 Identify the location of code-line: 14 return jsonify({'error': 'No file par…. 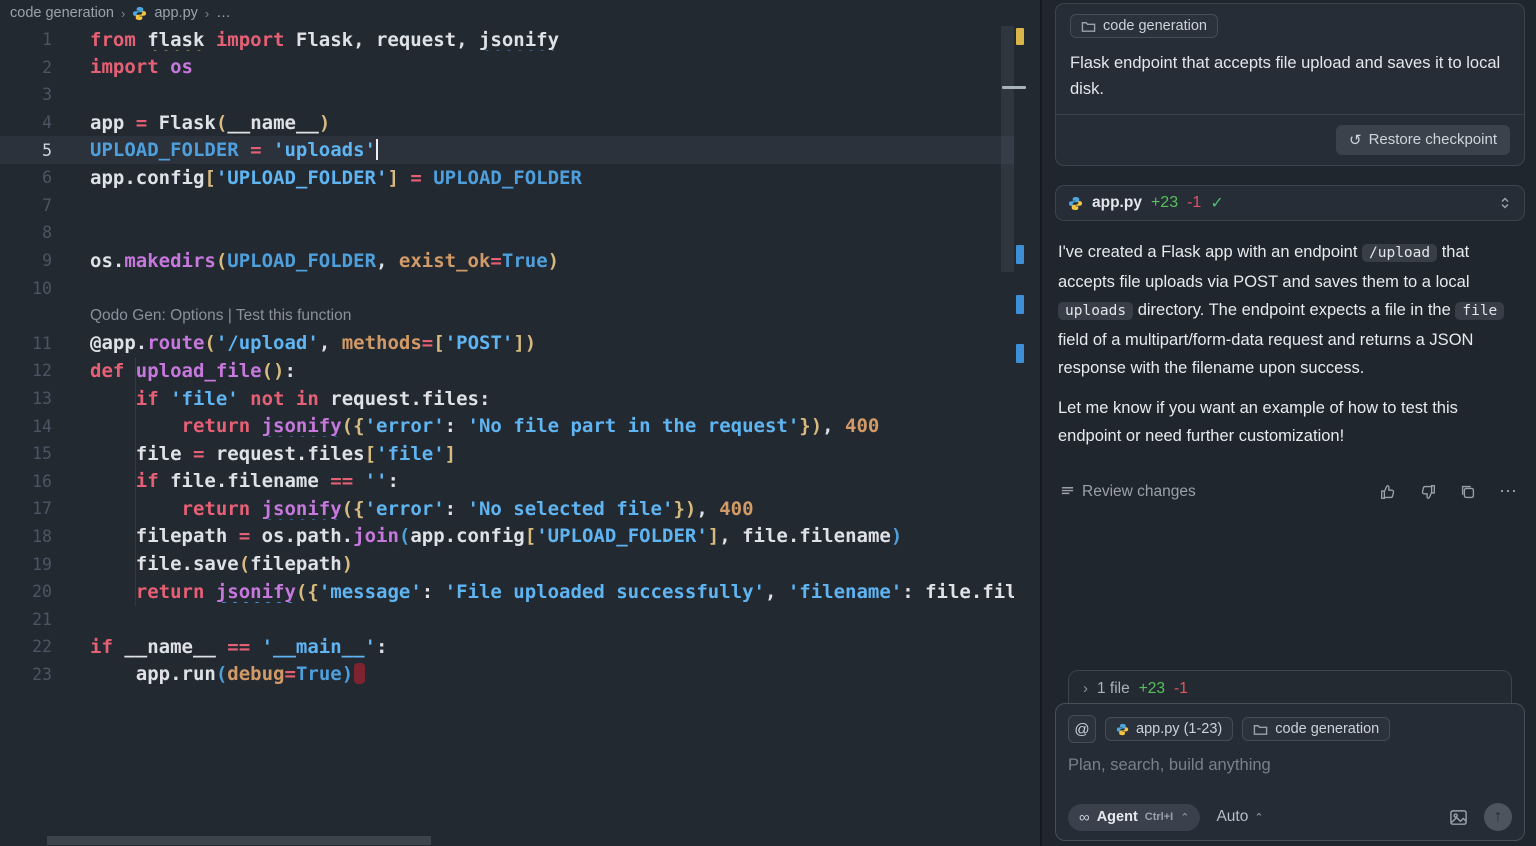
(507, 426).